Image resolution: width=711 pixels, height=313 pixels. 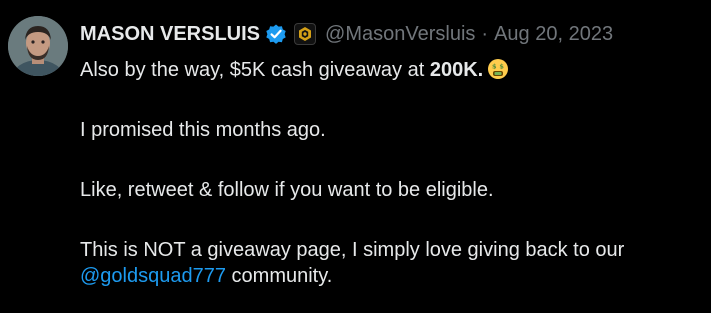 I want to click on tweet-text-segment: Also by the way, $5K cash giveaway at, so click(x=255, y=70).